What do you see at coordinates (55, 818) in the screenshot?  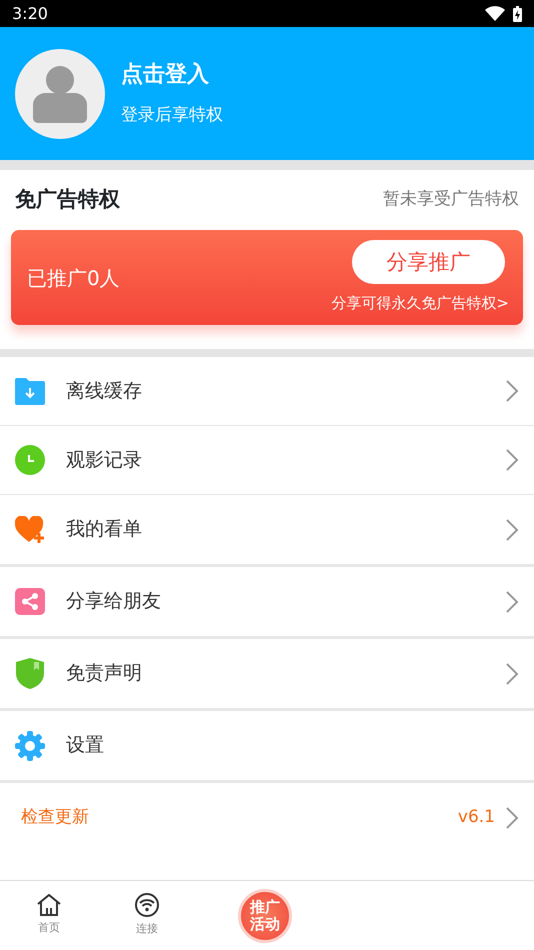 I see `update-label: 检查更新` at bounding box center [55, 818].